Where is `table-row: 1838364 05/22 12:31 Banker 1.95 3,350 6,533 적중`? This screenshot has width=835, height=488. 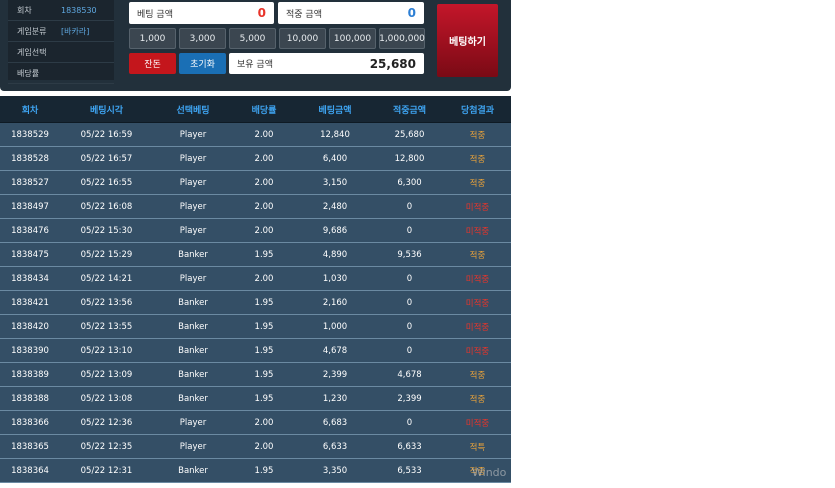
table-row: 1838364 05/22 12:31 Banker 1.95 3,350 6,533 적중 is located at coordinates (255, 470).